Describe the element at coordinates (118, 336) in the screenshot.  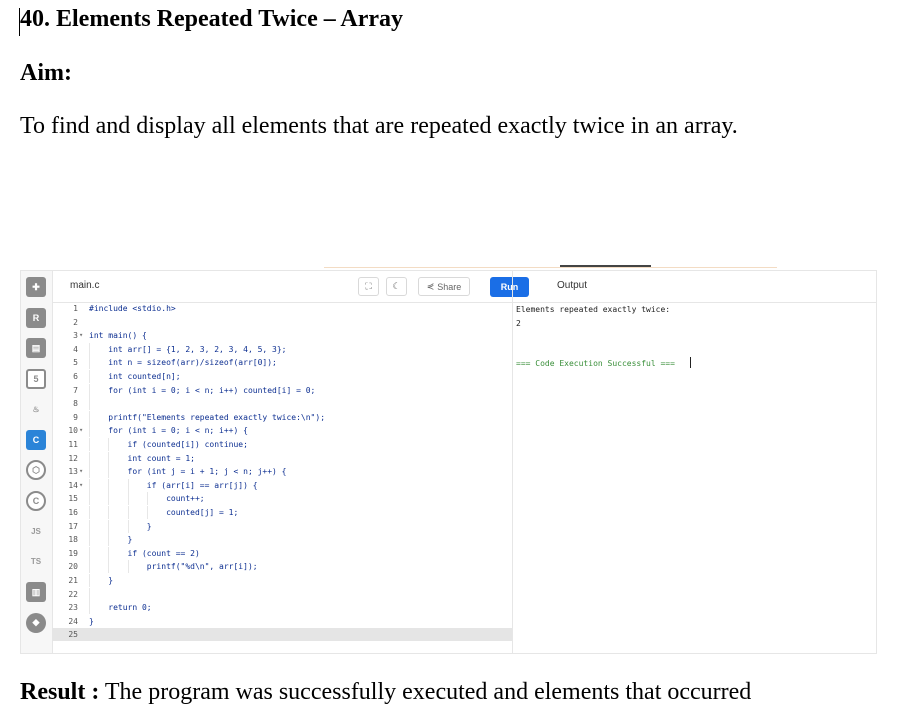
I see `code-text: int main() {` at that location.